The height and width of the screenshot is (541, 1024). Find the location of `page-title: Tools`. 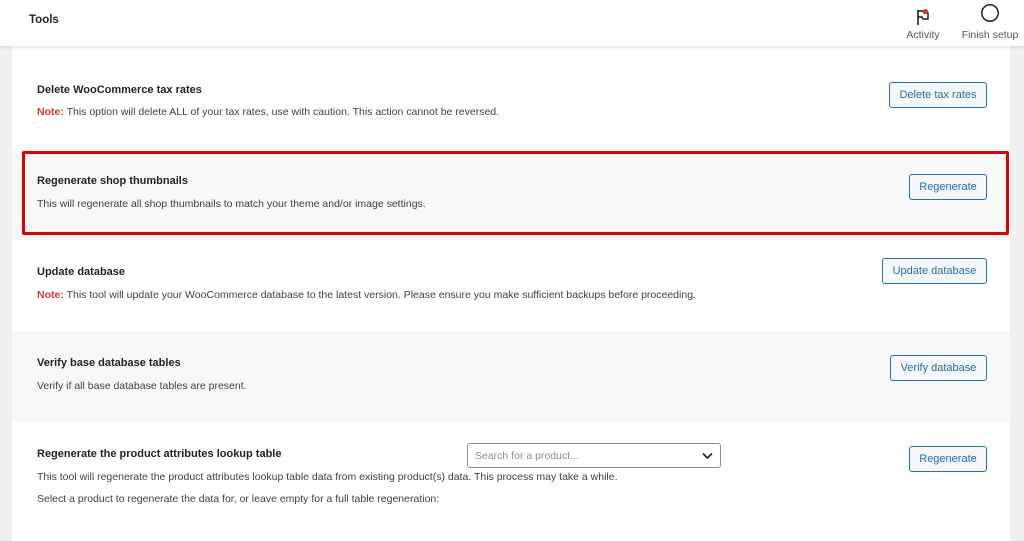

page-title: Tools is located at coordinates (44, 20).